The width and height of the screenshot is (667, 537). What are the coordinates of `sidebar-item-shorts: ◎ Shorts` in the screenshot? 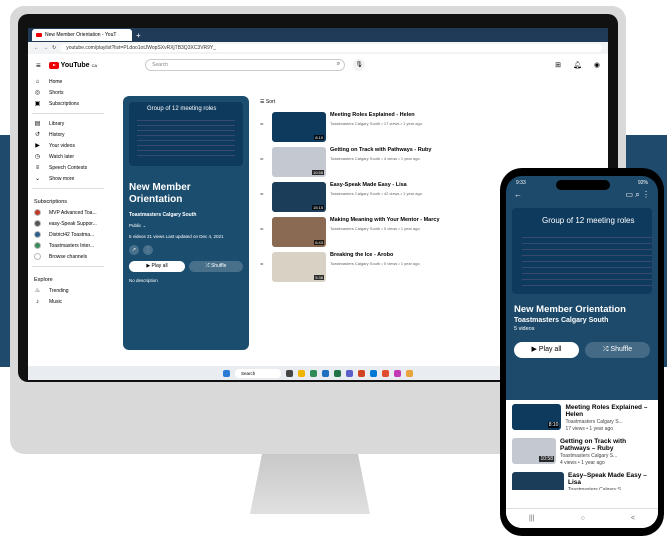 It's located at (68, 92).